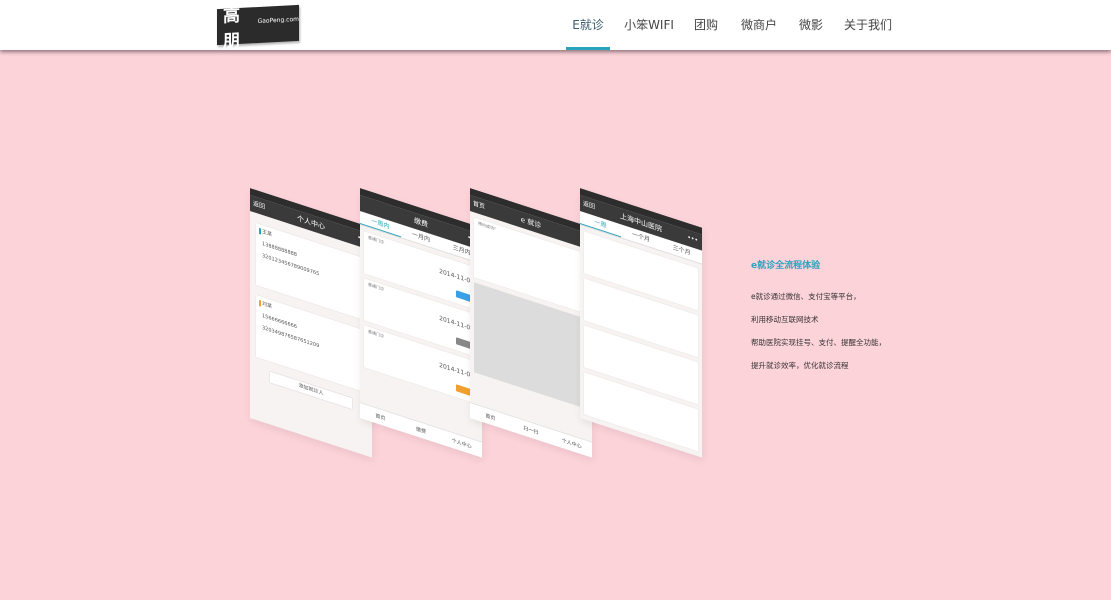 This screenshot has width=1111, height=600. I want to click on top-header: 高朋 GaoPeng.com E就诊 小笨WIFI 团购 微商户 微影 关于我们, so click(555, 26).